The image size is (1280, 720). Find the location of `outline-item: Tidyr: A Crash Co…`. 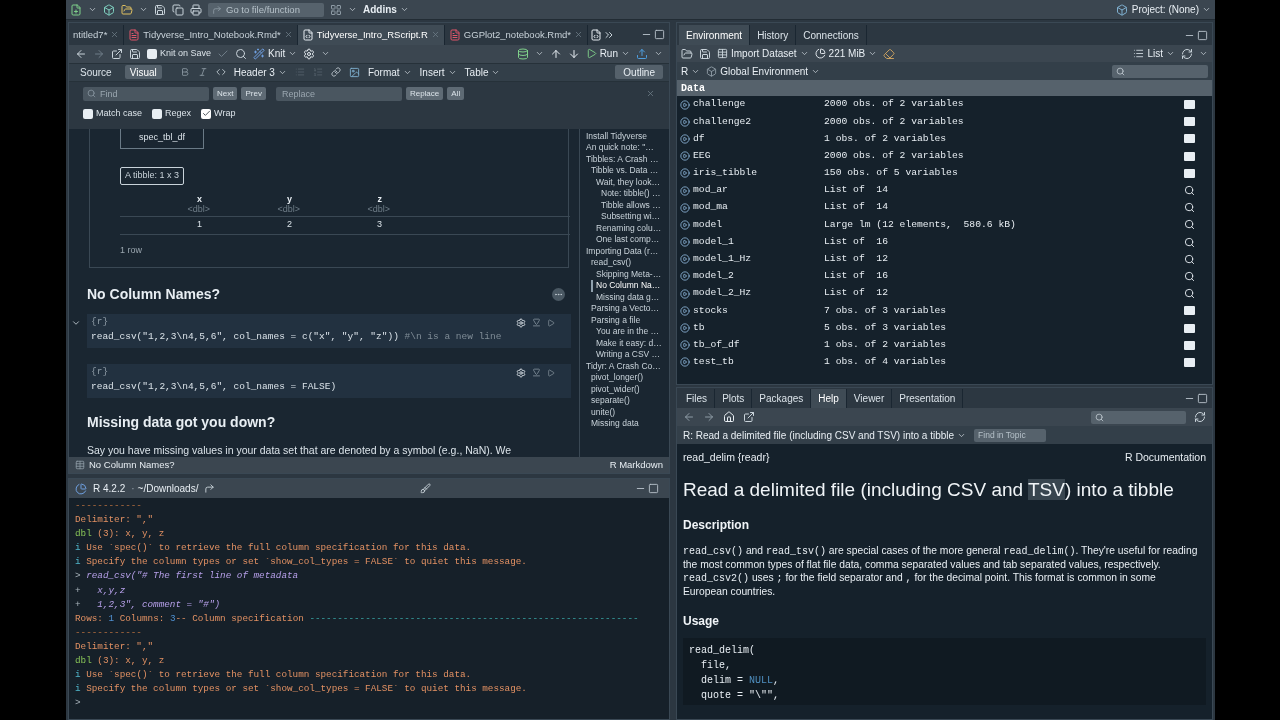

outline-item: Tidyr: A Crash Co… is located at coordinates (621, 366).